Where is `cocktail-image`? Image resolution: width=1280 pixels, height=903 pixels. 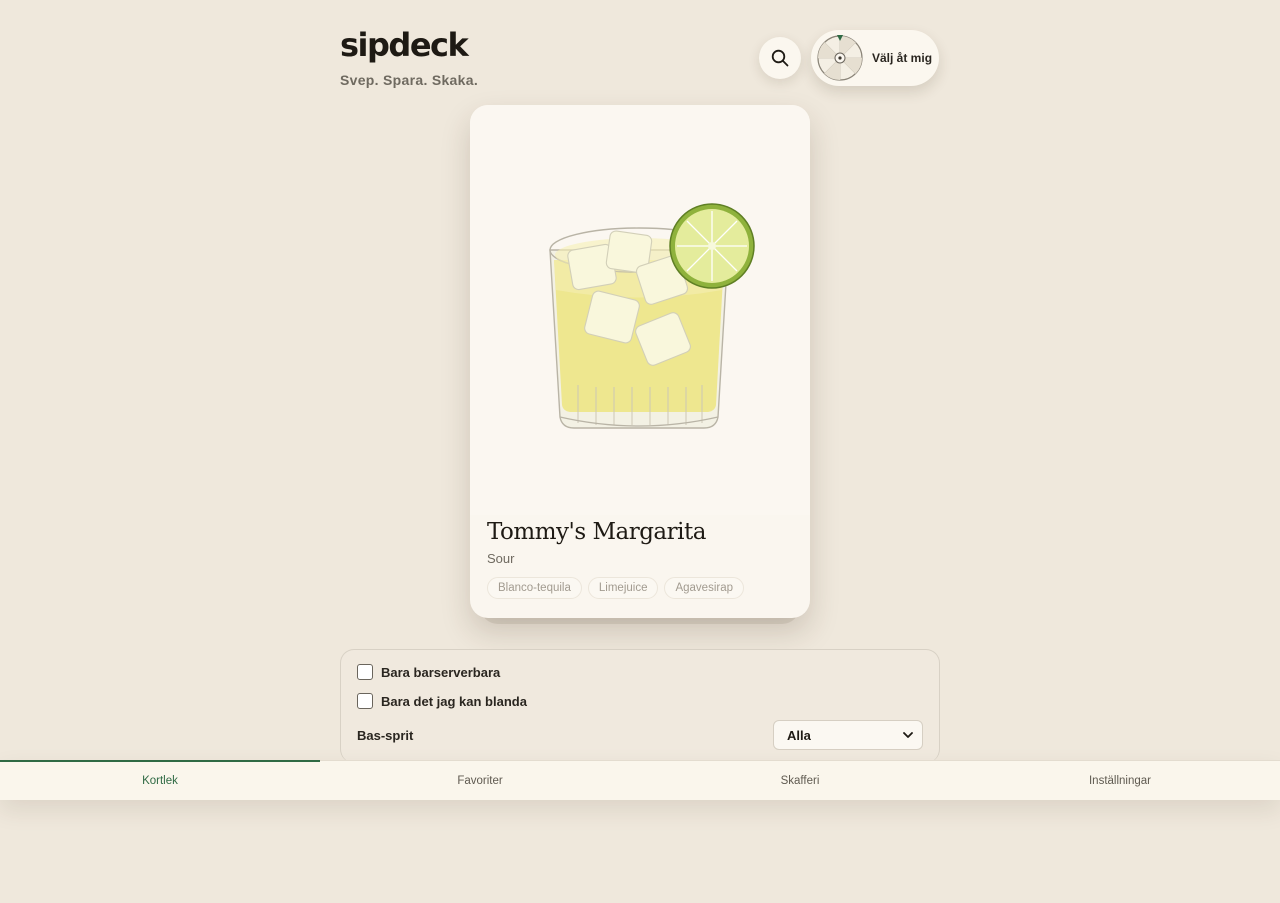
cocktail-image is located at coordinates (640, 310).